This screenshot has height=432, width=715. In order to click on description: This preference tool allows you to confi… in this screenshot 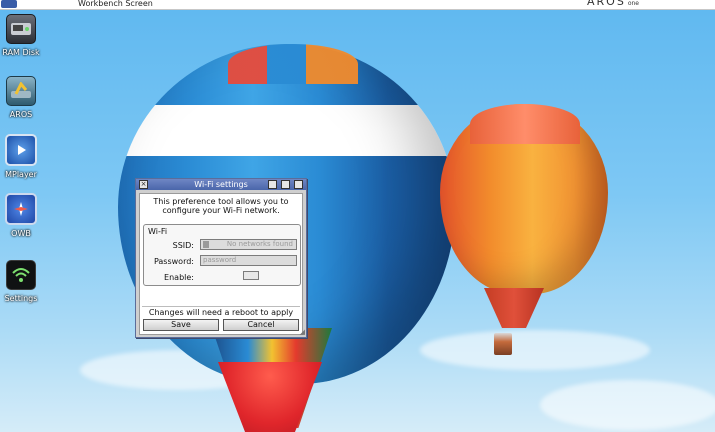, I will do `click(221, 206)`.